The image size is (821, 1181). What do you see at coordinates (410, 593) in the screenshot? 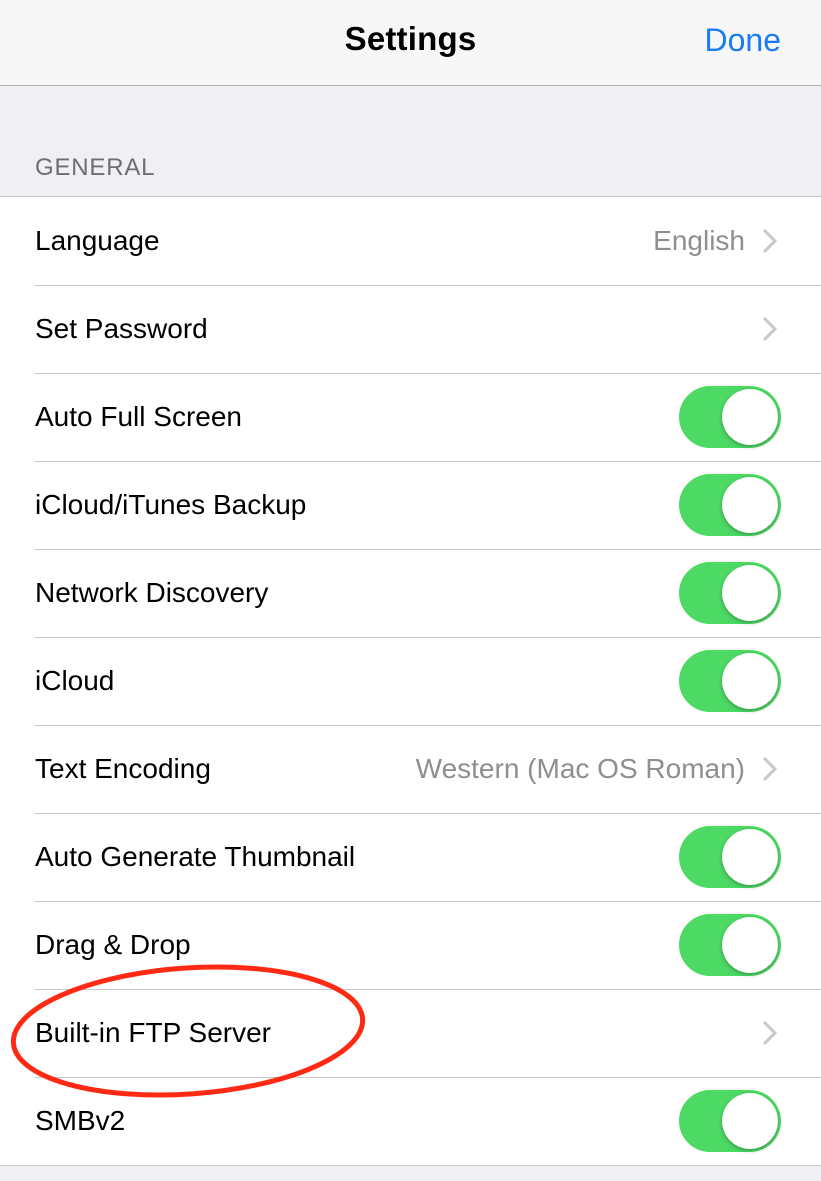
I see `row-network-discovery: Network Discovery` at bounding box center [410, 593].